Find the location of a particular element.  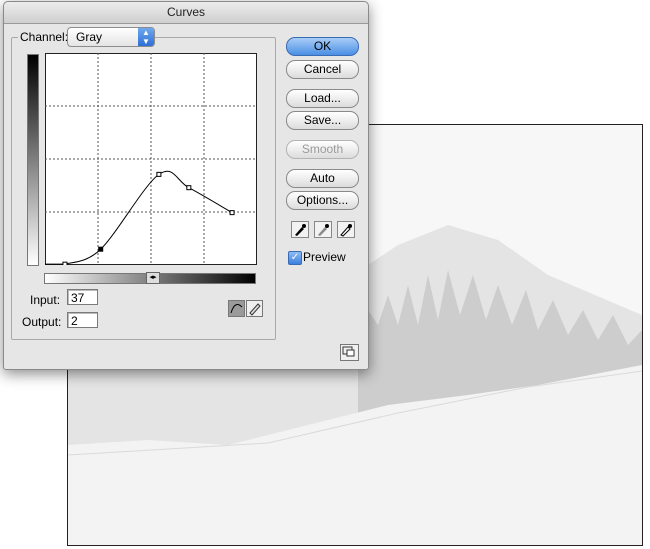

select-arrows-icon: ▲ ▼ is located at coordinates (146, 37).